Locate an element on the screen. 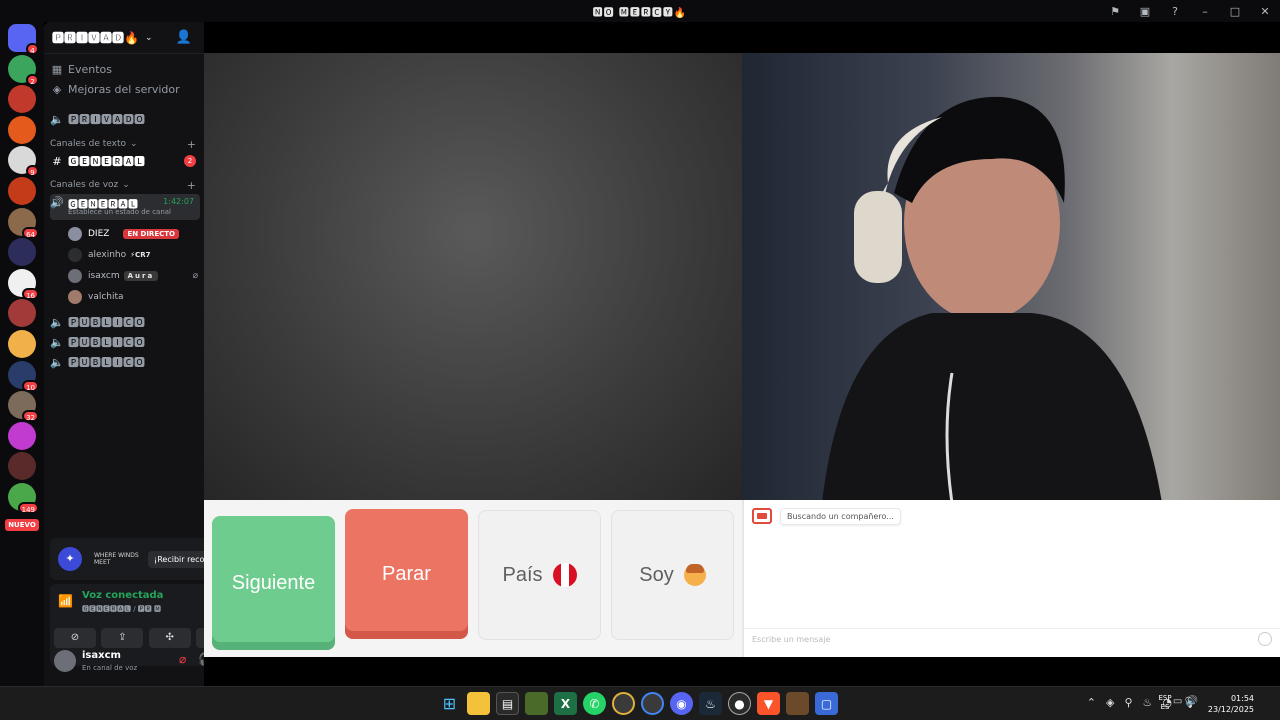 The image size is (1280, 720). minimize-icon: – is located at coordinates (1205, 11).